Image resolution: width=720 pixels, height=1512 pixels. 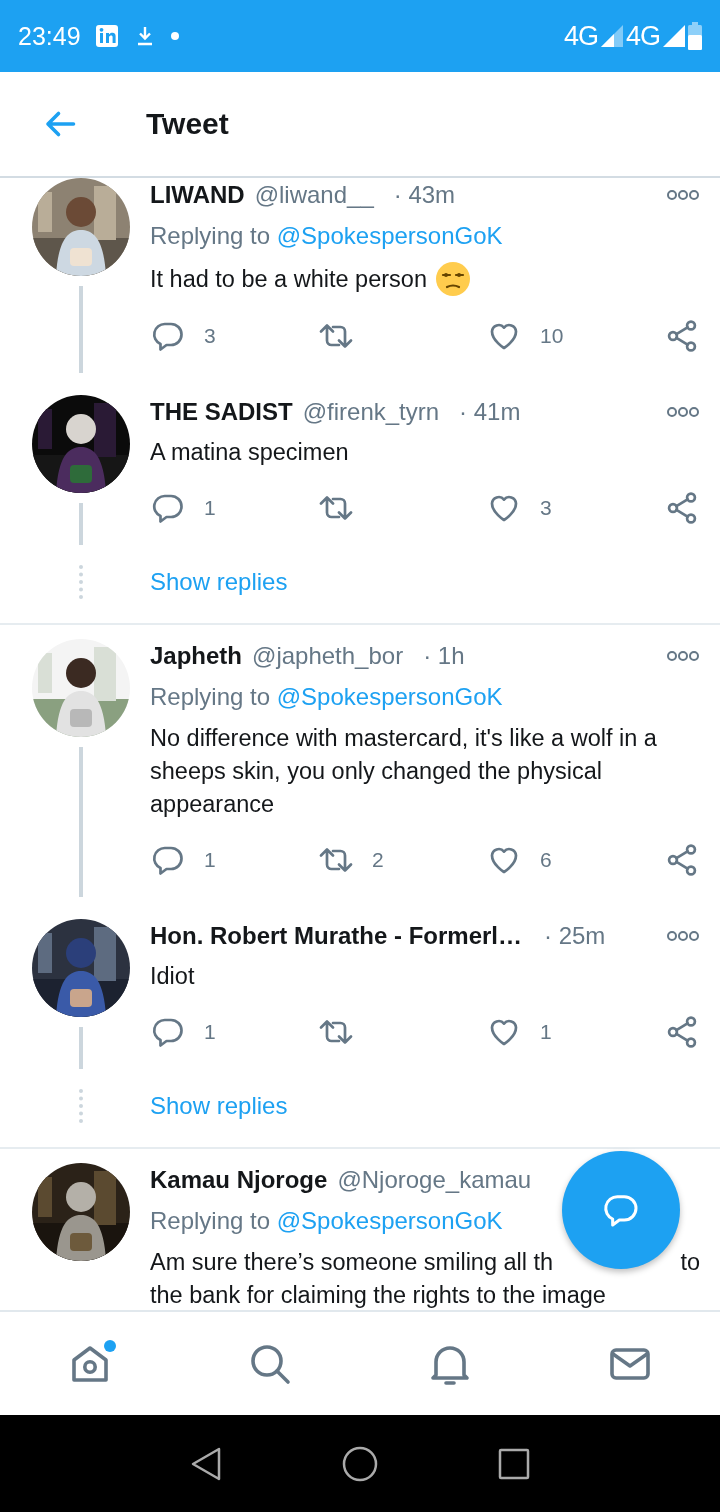 I want to click on like-button: 3, so click(x=570, y=508).